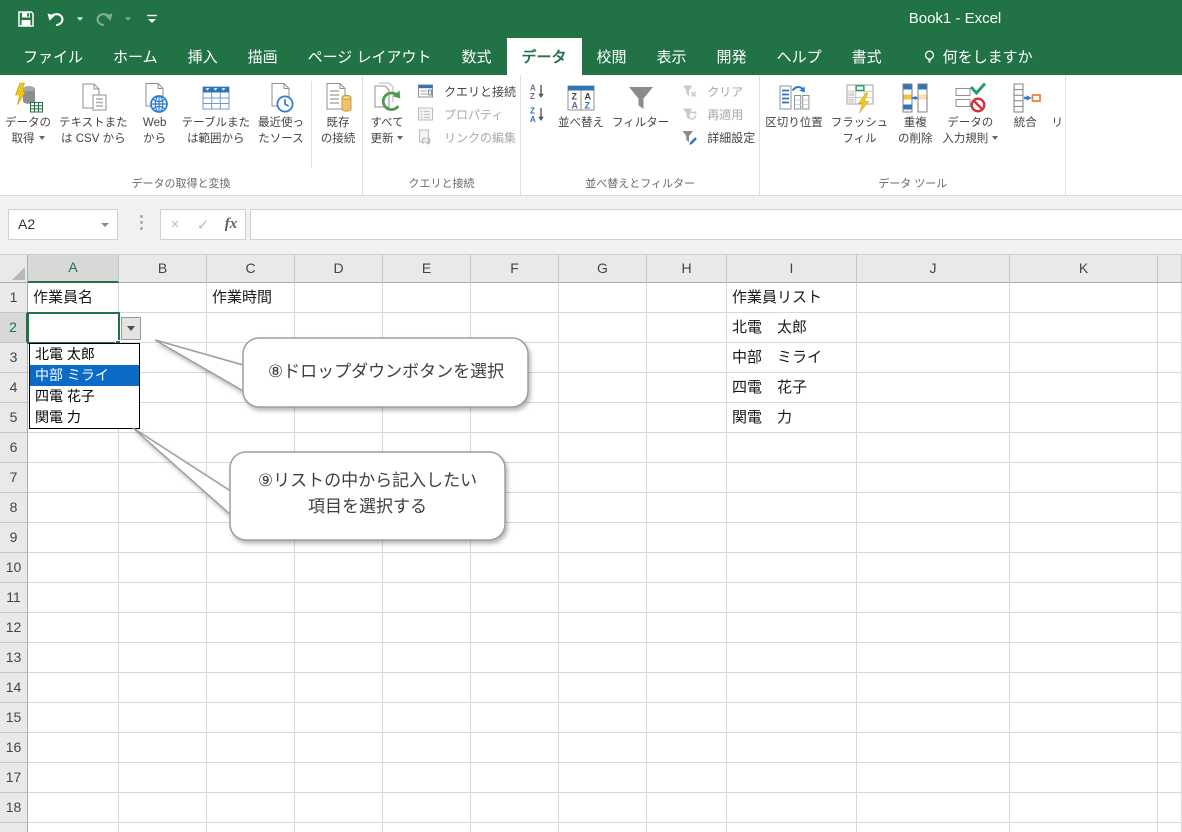  Describe the element at coordinates (14, 658) in the screenshot. I see `row-header-13: 13` at that location.